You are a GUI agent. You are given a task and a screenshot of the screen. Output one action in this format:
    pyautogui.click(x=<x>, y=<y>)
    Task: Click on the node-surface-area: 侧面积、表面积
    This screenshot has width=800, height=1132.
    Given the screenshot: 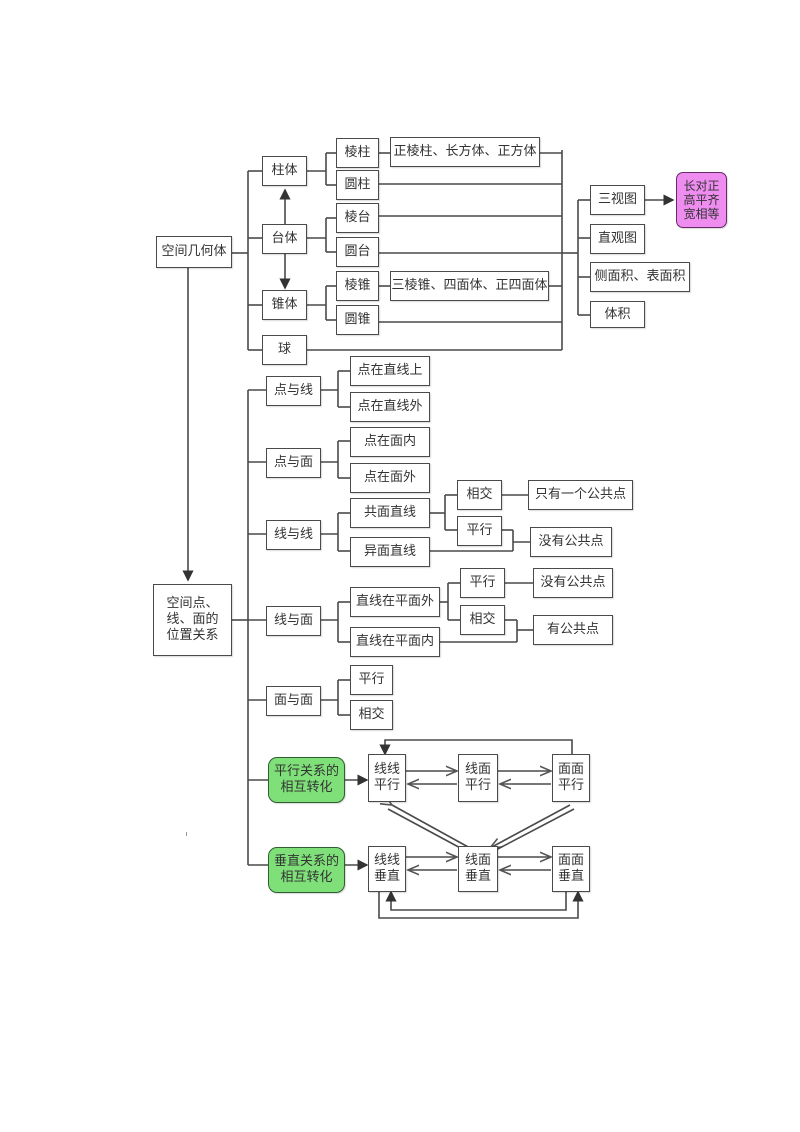 What is the action you would take?
    pyautogui.click(x=640, y=277)
    